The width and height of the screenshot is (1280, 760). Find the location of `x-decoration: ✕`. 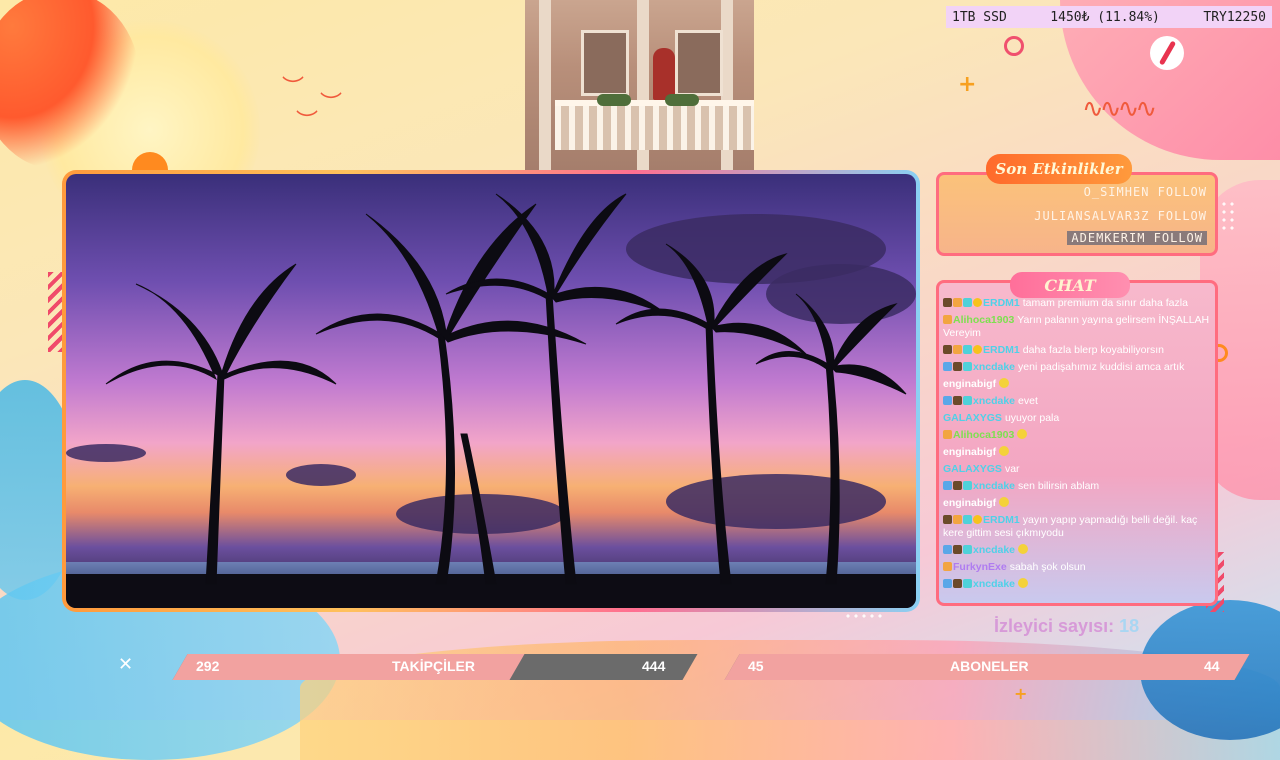

x-decoration: ✕ is located at coordinates (126, 664).